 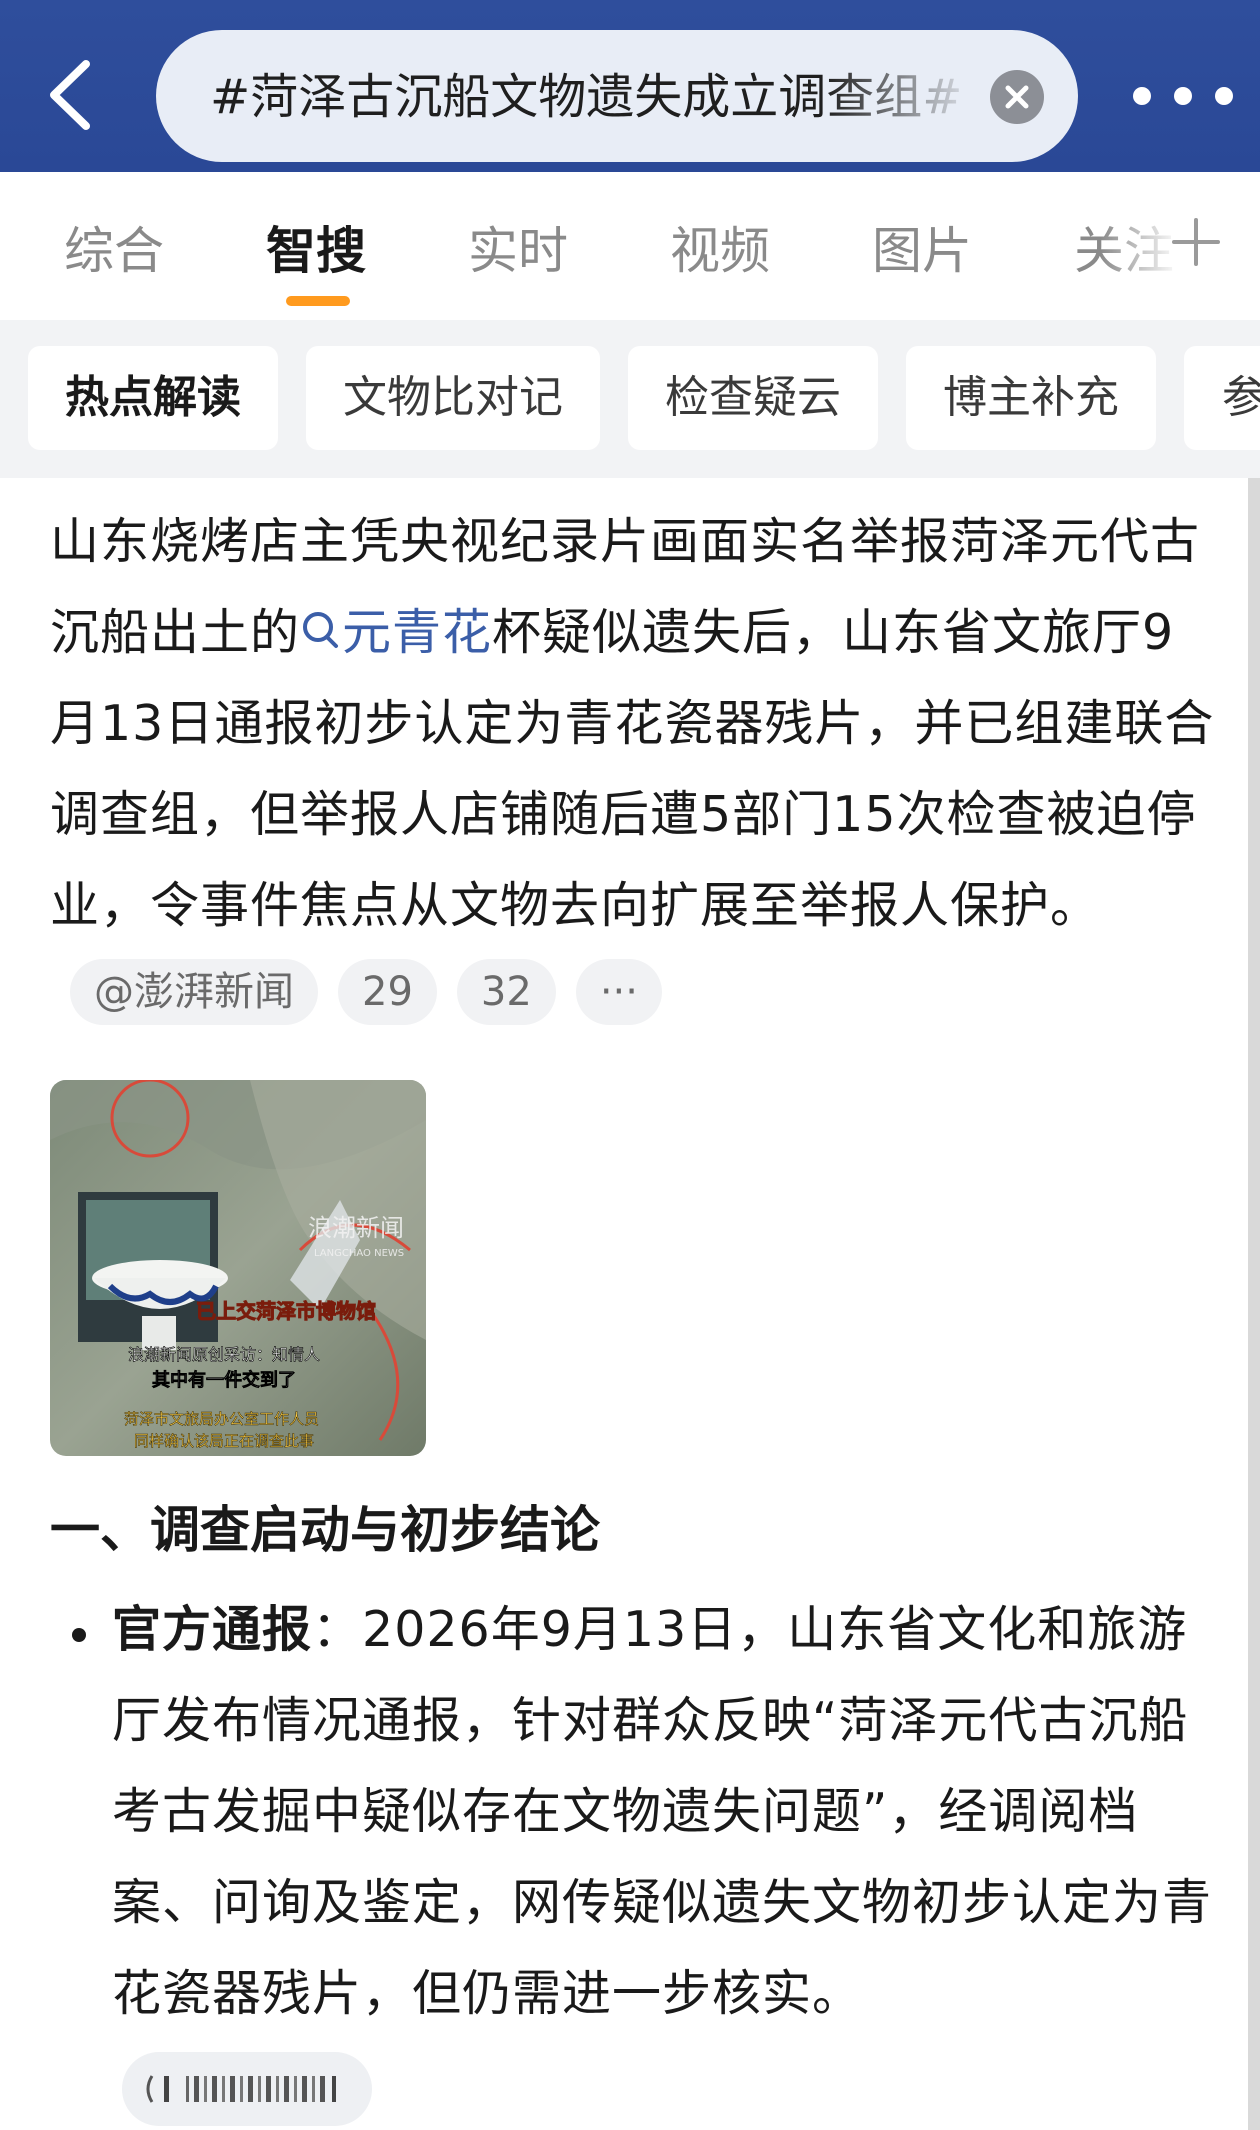 What do you see at coordinates (321, 630) in the screenshot?
I see `search-icon` at bounding box center [321, 630].